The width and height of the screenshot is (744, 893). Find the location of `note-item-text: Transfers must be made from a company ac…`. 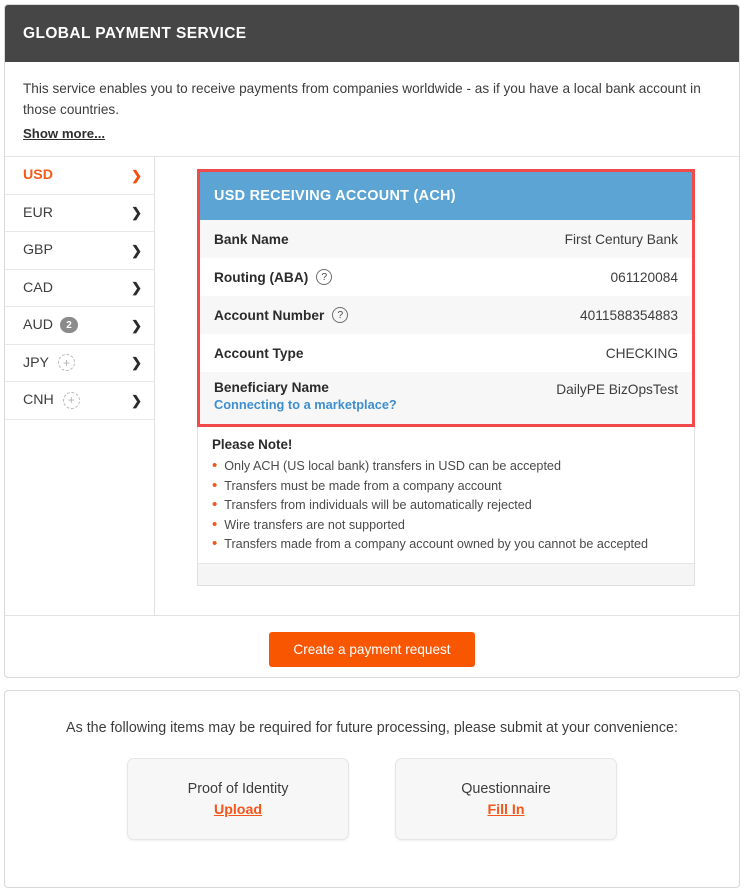

note-item-text: Transfers must be made from a company ac… is located at coordinates (363, 485).